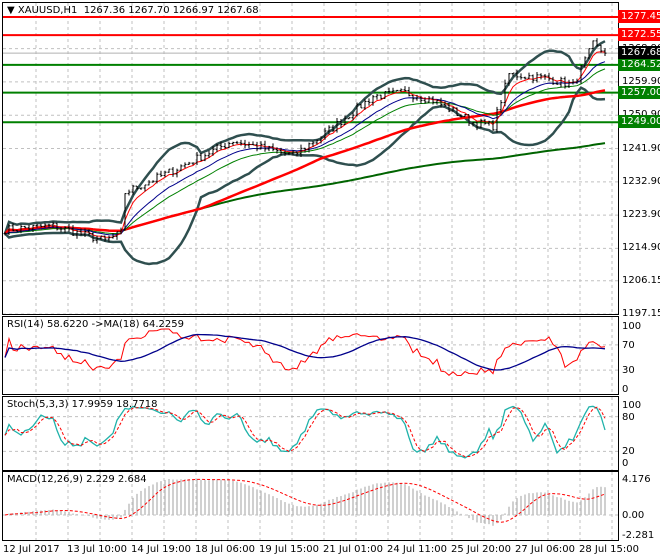 This screenshot has height=560, width=660. Describe the element at coordinates (47, 10) in the screenshot. I see `symbol-label: XAUUSD,H1` at that location.